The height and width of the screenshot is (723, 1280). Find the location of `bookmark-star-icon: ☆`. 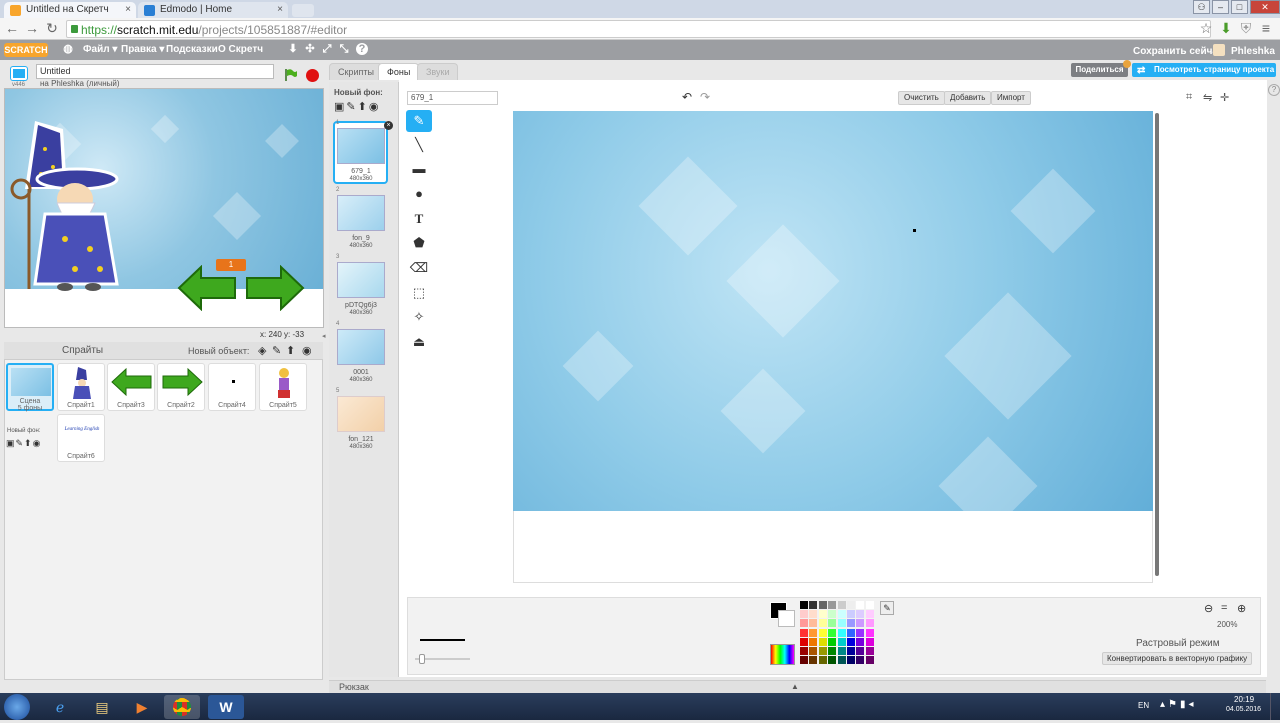

bookmark-star-icon: ☆ is located at coordinates (1206, 28).